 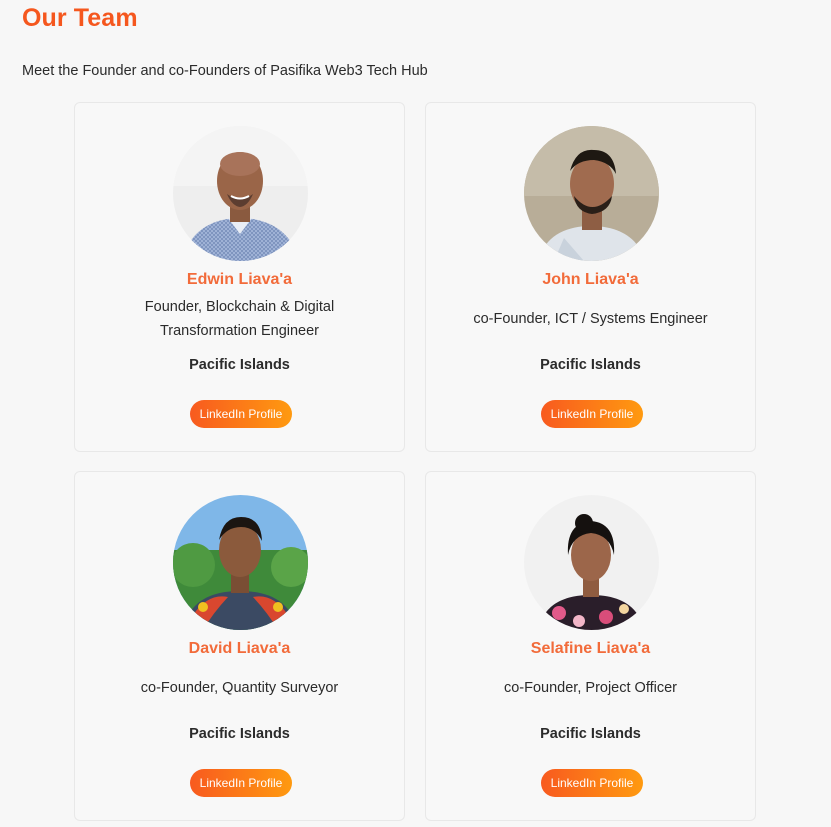 I want to click on member-name: Selafine Liava'a, so click(x=590, y=648).